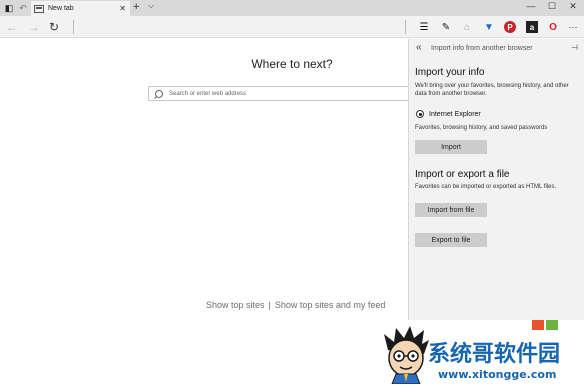 The image size is (584, 392). Describe the element at coordinates (136, 7) in the screenshot. I see `new-tab-button: +` at that location.